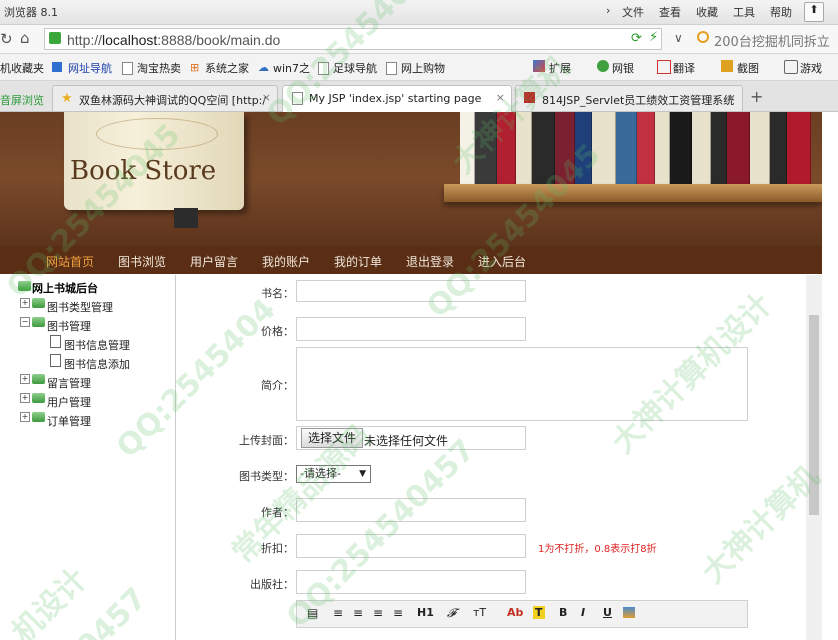 This screenshot has height=640, width=838. What do you see at coordinates (22, 100) in the screenshot?
I see `tab-split-view: 音屏浏览` at bounding box center [22, 100].